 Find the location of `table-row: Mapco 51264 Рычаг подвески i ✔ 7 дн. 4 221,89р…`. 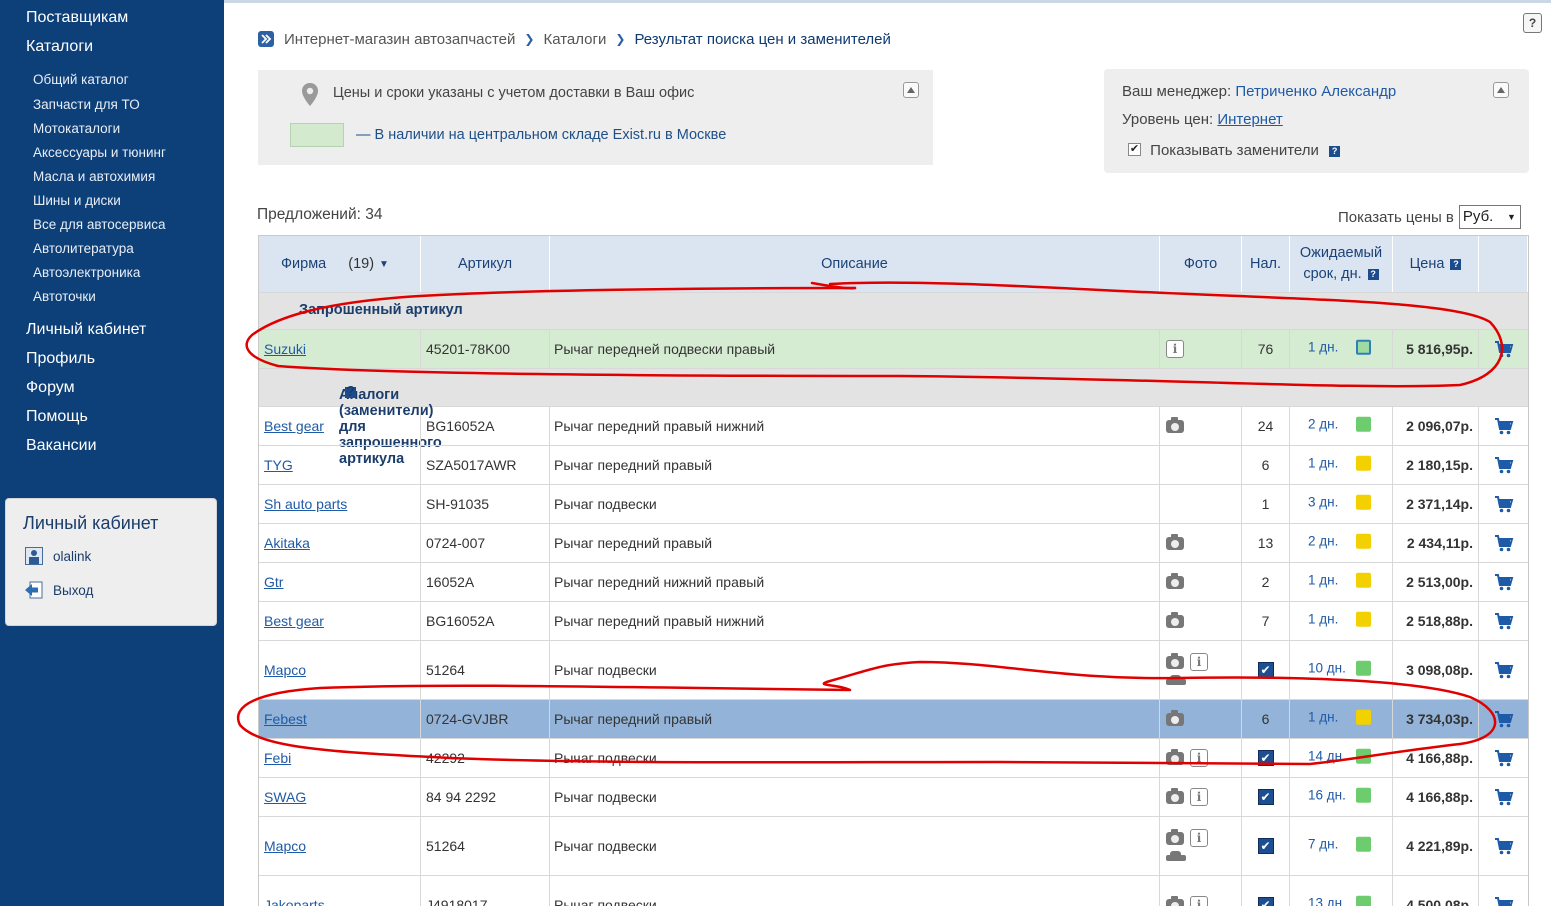

table-row: Mapco 51264 Рычаг подвески i ✔ 7 дн. 4 221,89р… is located at coordinates (893, 846).